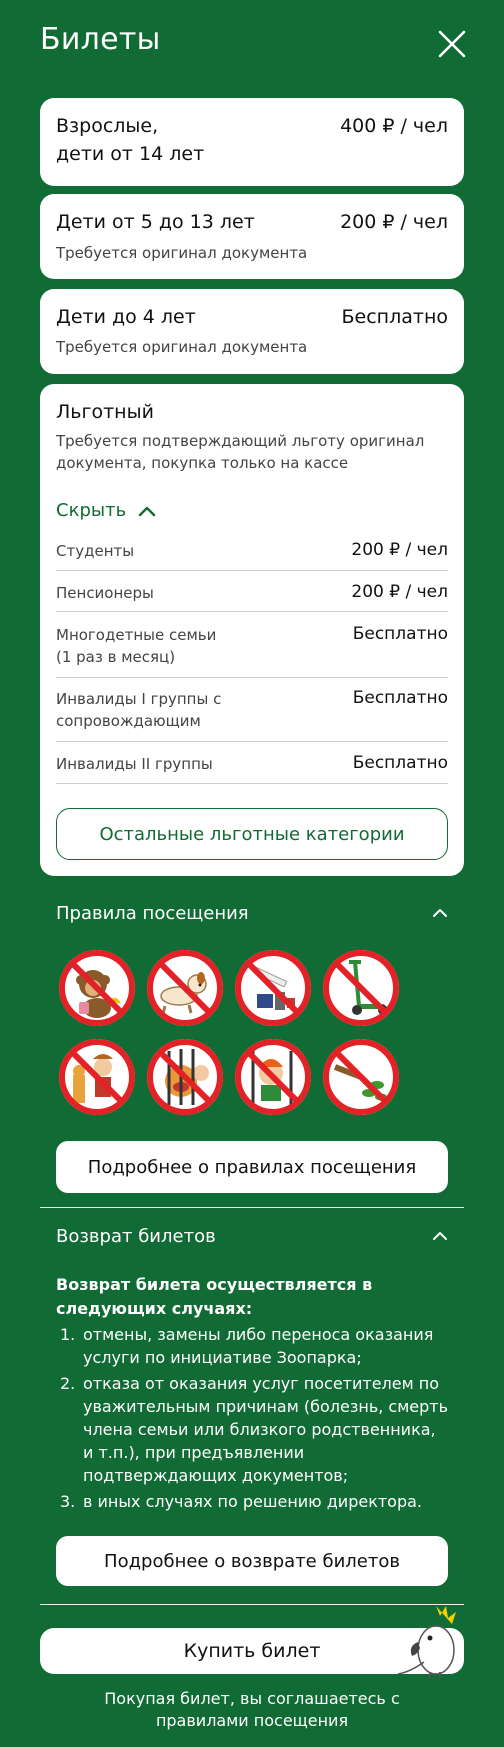 The width and height of the screenshot is (504, 1747). I want to click on benefit-toggle: Скрыть, so click(106, 510).